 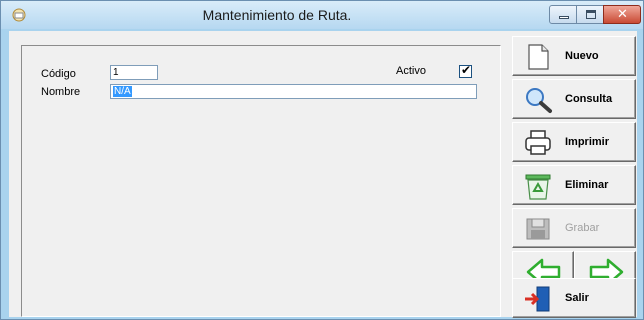 I want to click on salir-button: Salir, so click(x=574, y=298).